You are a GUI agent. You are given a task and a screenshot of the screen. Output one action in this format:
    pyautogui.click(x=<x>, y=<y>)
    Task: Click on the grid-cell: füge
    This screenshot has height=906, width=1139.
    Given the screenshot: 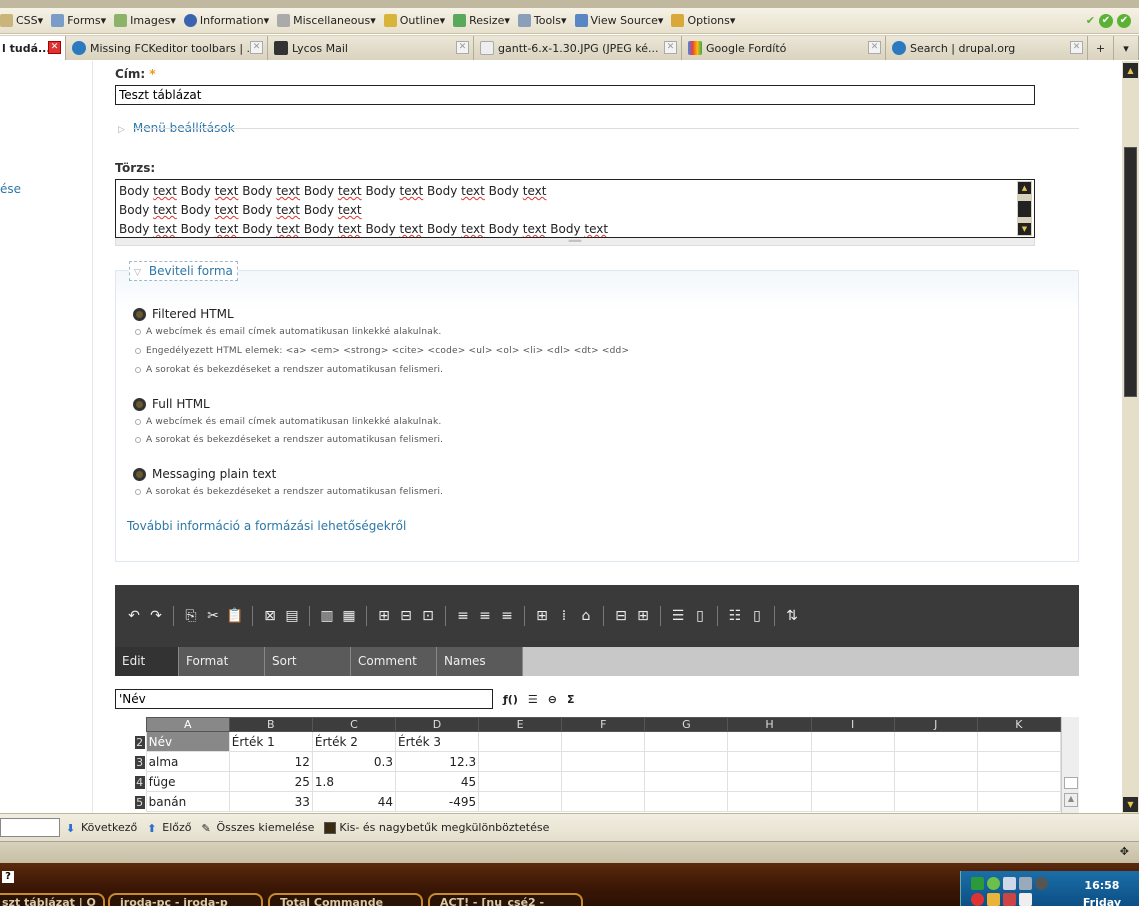 What is the action you would take?
    pyautogui.click(x=187, y=781)
    